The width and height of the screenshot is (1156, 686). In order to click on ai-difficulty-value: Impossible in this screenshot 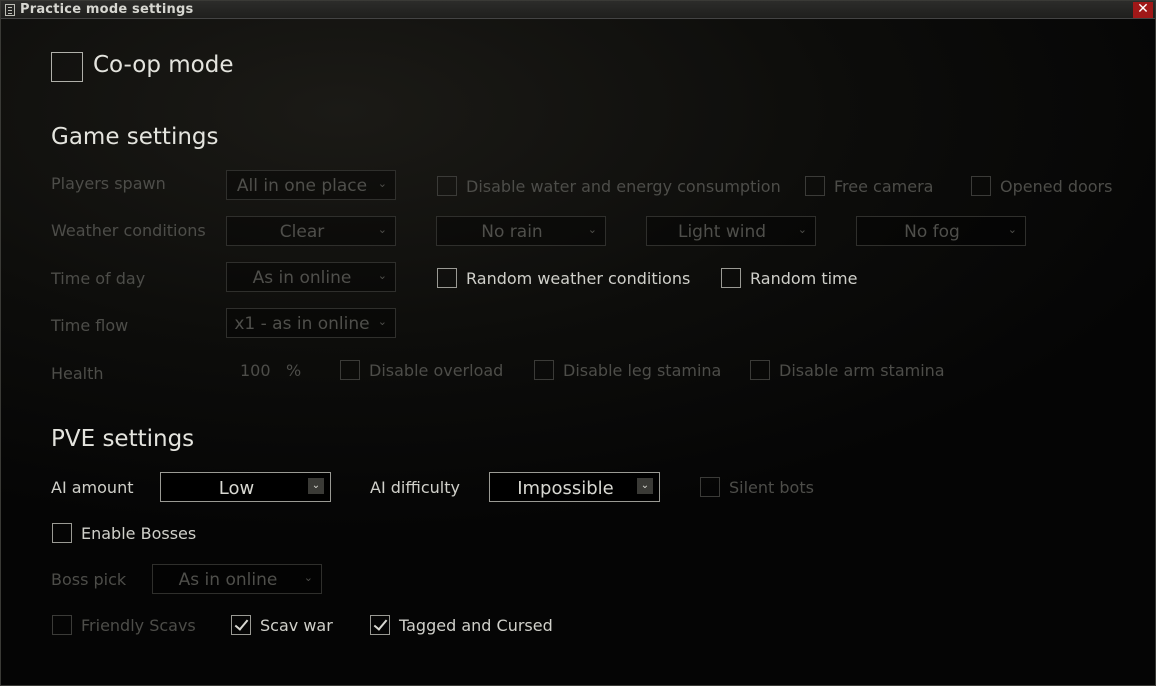, I will do `click(565, 488)`.